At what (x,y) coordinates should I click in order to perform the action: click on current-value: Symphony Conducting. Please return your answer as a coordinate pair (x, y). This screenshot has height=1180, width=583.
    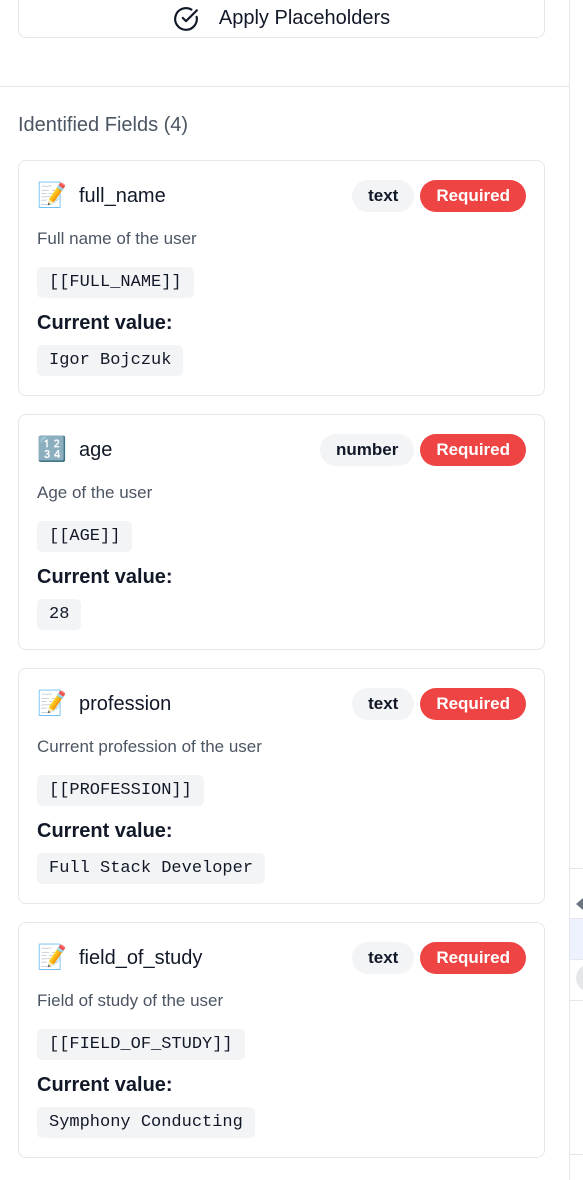
    Looking at the image, I should click on (146, 1122).